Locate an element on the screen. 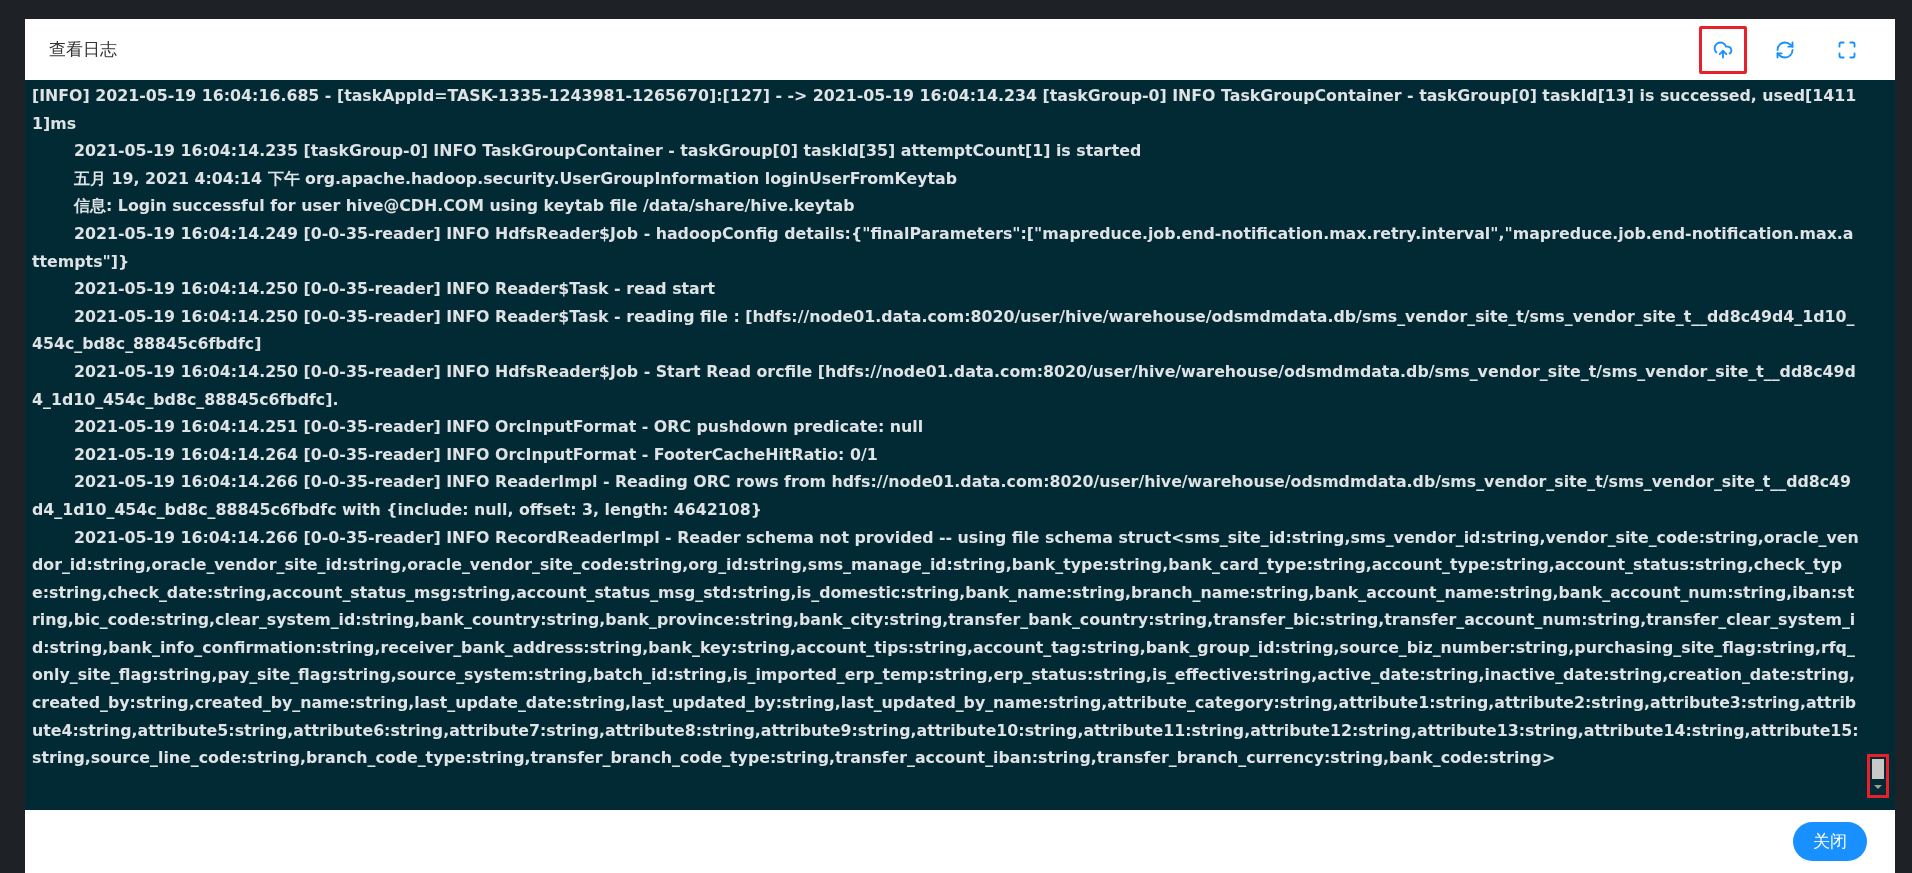  cloud-upload-button is located at coordinates (1723, 49).